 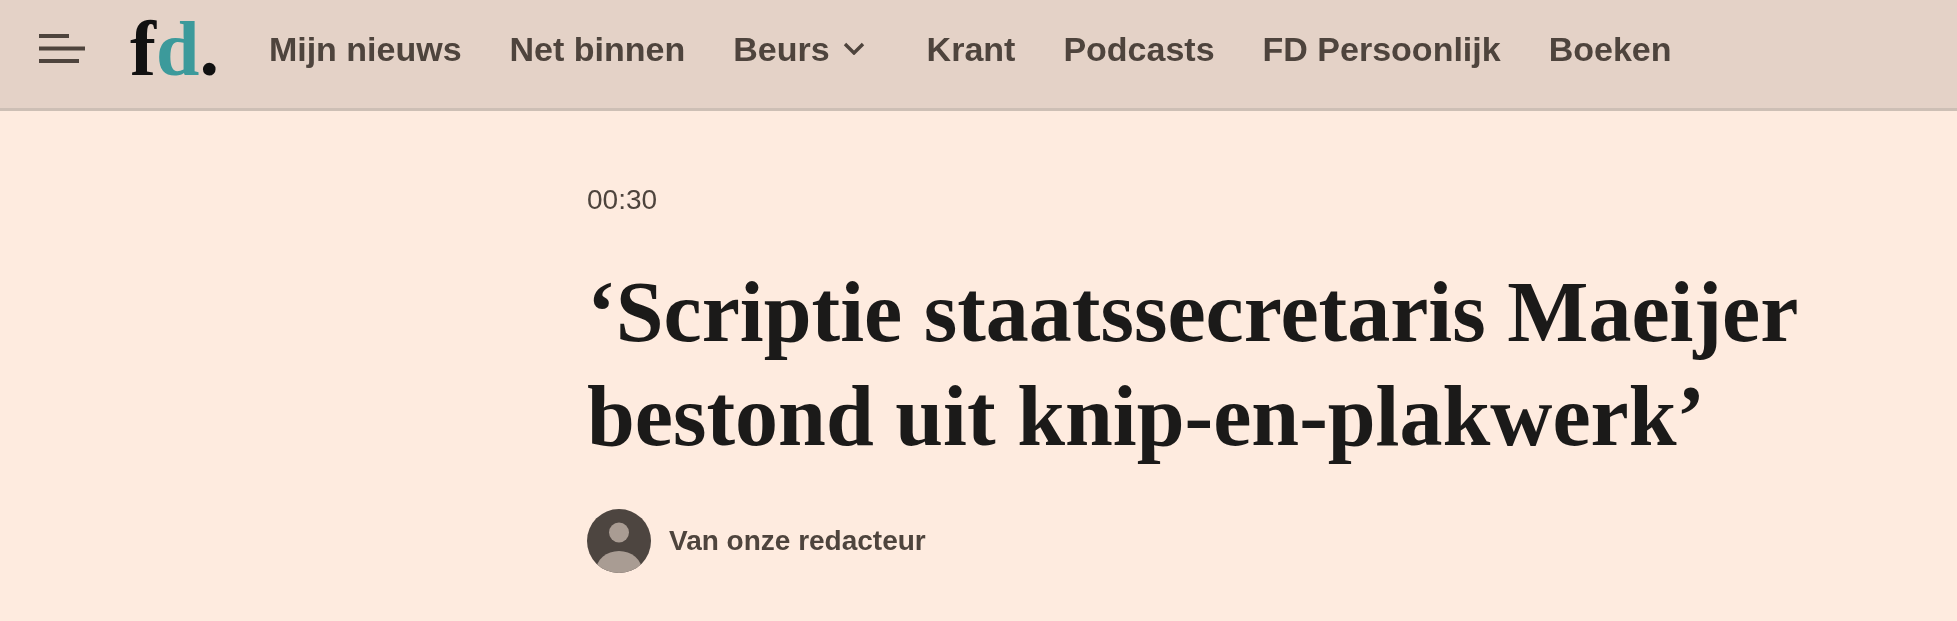 I want to click on byline: Van onze redacteur, so click(x=797, y=541).